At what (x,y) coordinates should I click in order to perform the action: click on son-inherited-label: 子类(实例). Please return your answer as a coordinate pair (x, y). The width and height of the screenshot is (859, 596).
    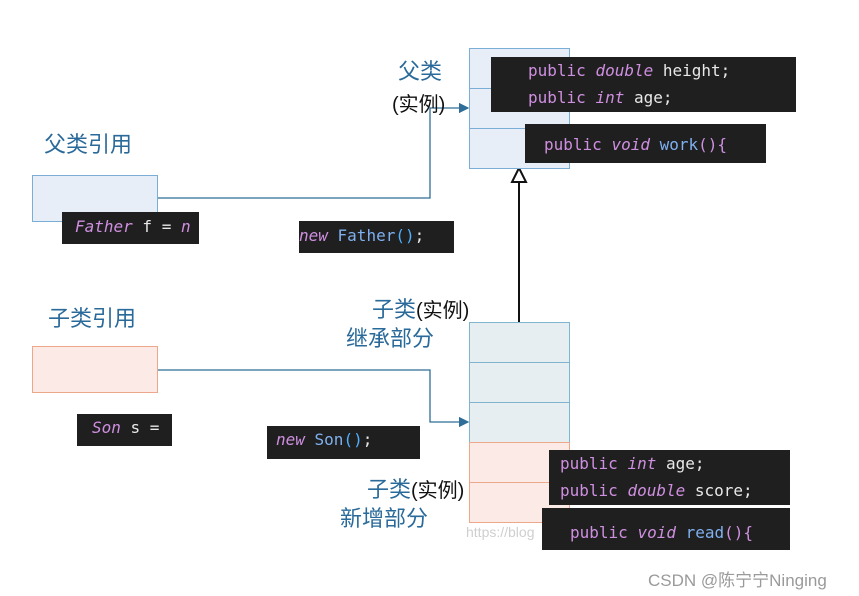
    Looking at the image, I should click on (421, 310).